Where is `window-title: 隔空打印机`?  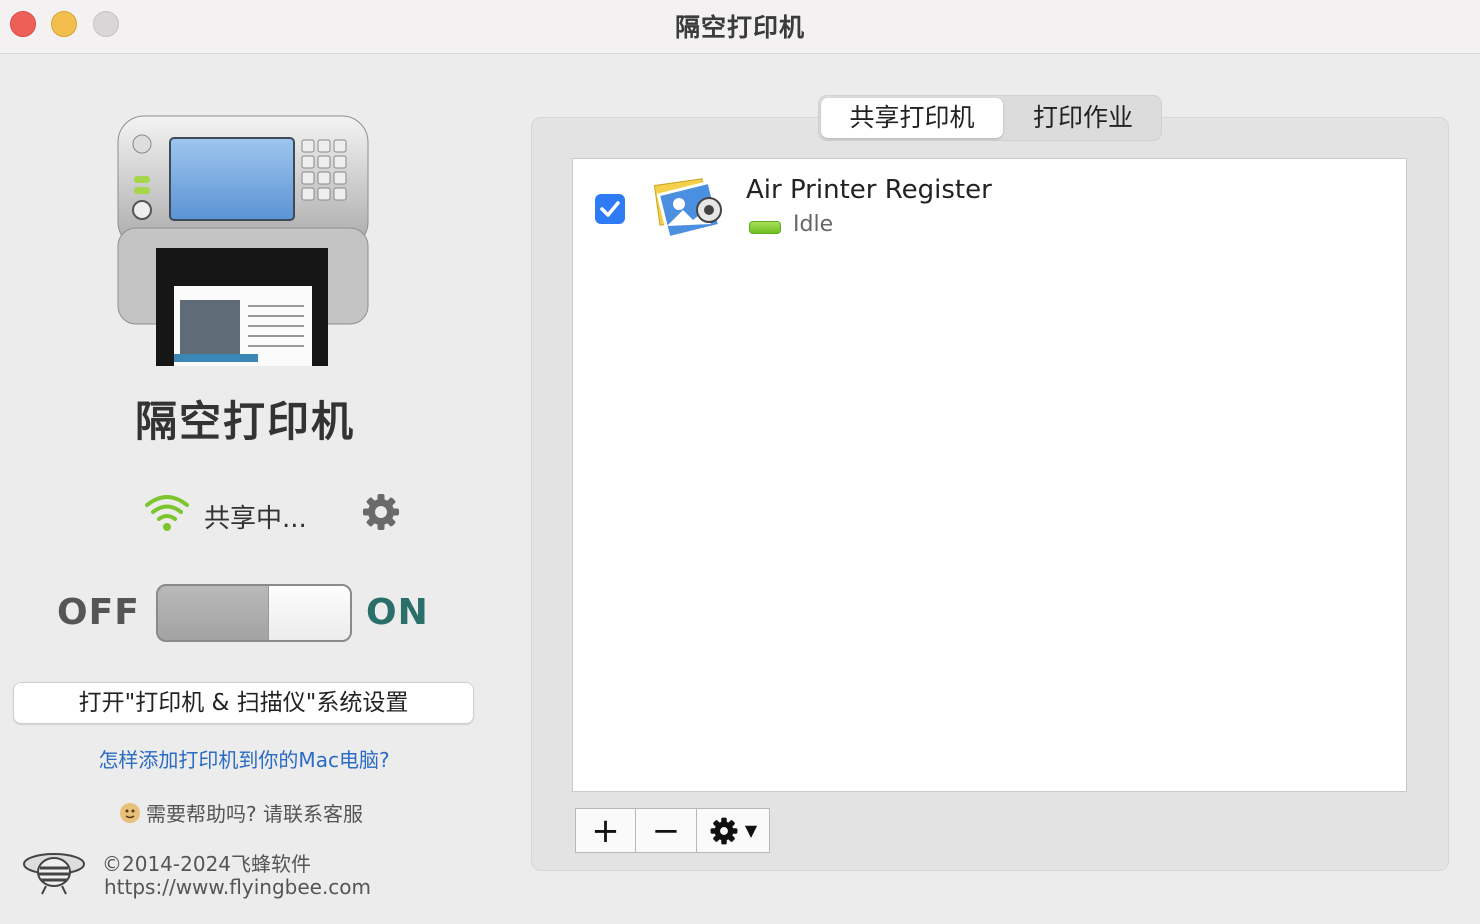
window-title: 隔空打印机 is located at coordinates (739, 27).